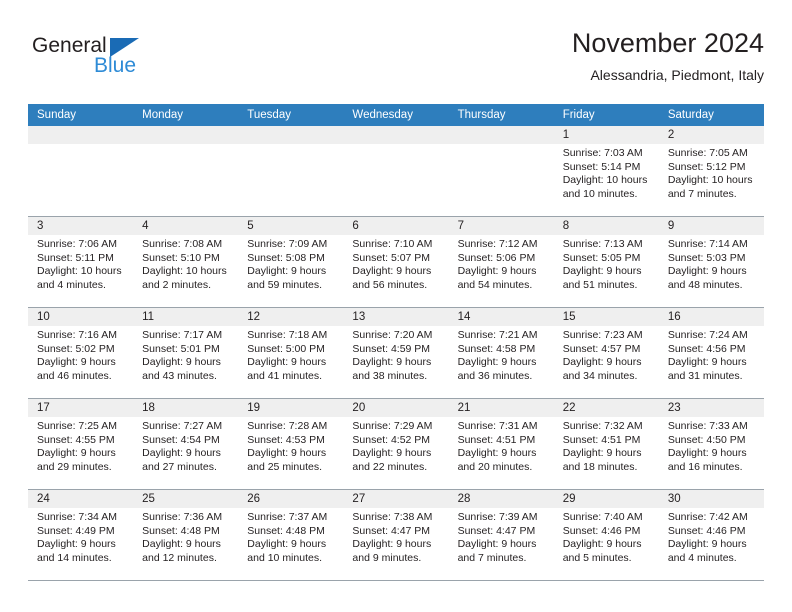  What do you see at coordinates (602, 153) in the screenshot?
I see `sunrise-text: Sunrise: 7:03 AM` at bounding box center [602, 153].